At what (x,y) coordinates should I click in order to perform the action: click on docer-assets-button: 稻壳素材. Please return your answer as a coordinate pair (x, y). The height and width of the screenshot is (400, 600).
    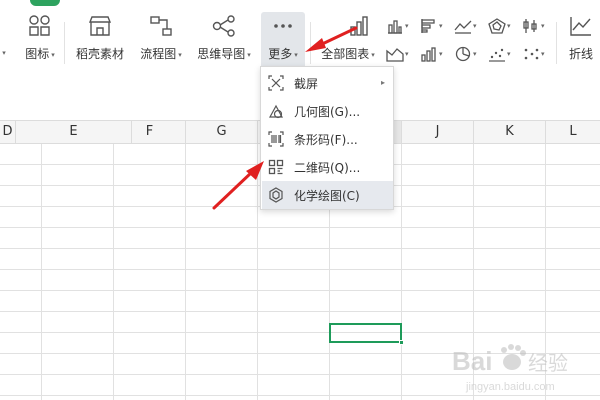
    Looking at the image, I should click on (100, 41).